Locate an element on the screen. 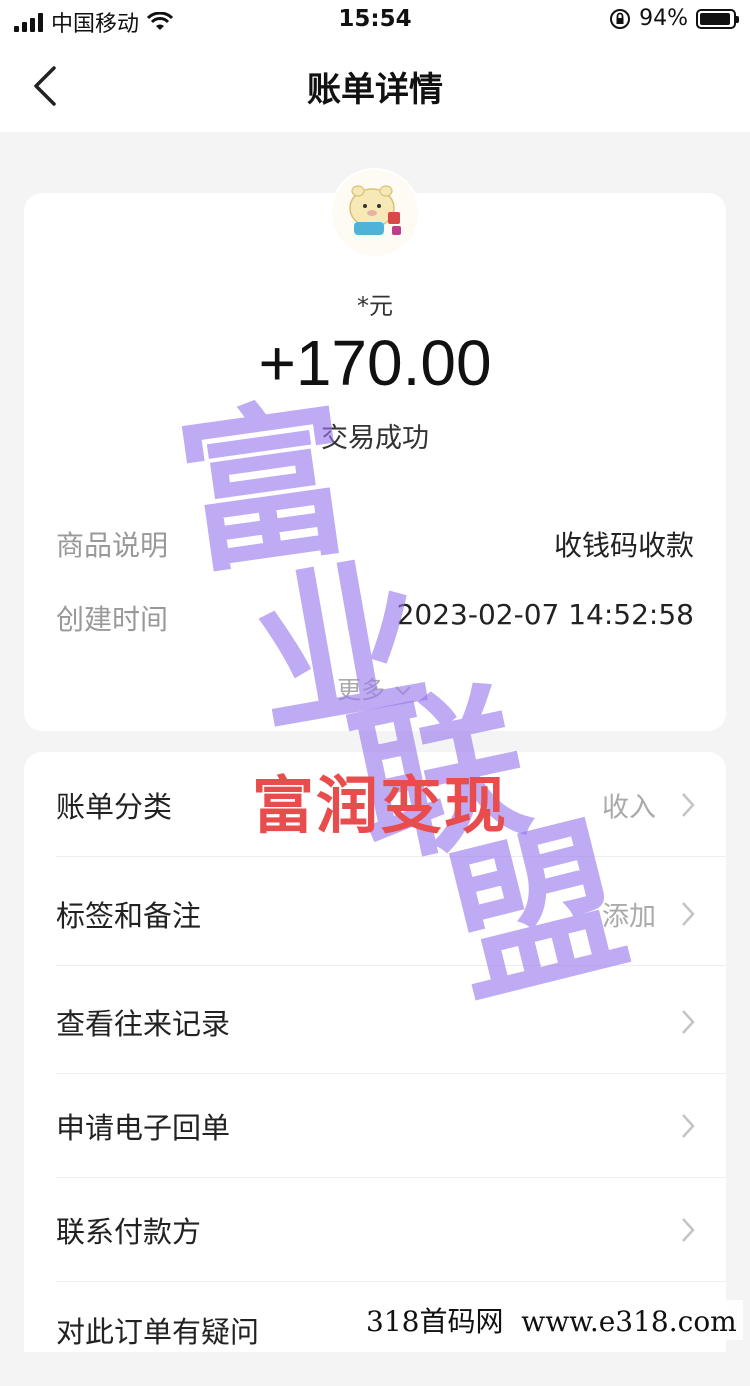  watermark-red-text: 富润变现 is located at coordinates (379, 805).